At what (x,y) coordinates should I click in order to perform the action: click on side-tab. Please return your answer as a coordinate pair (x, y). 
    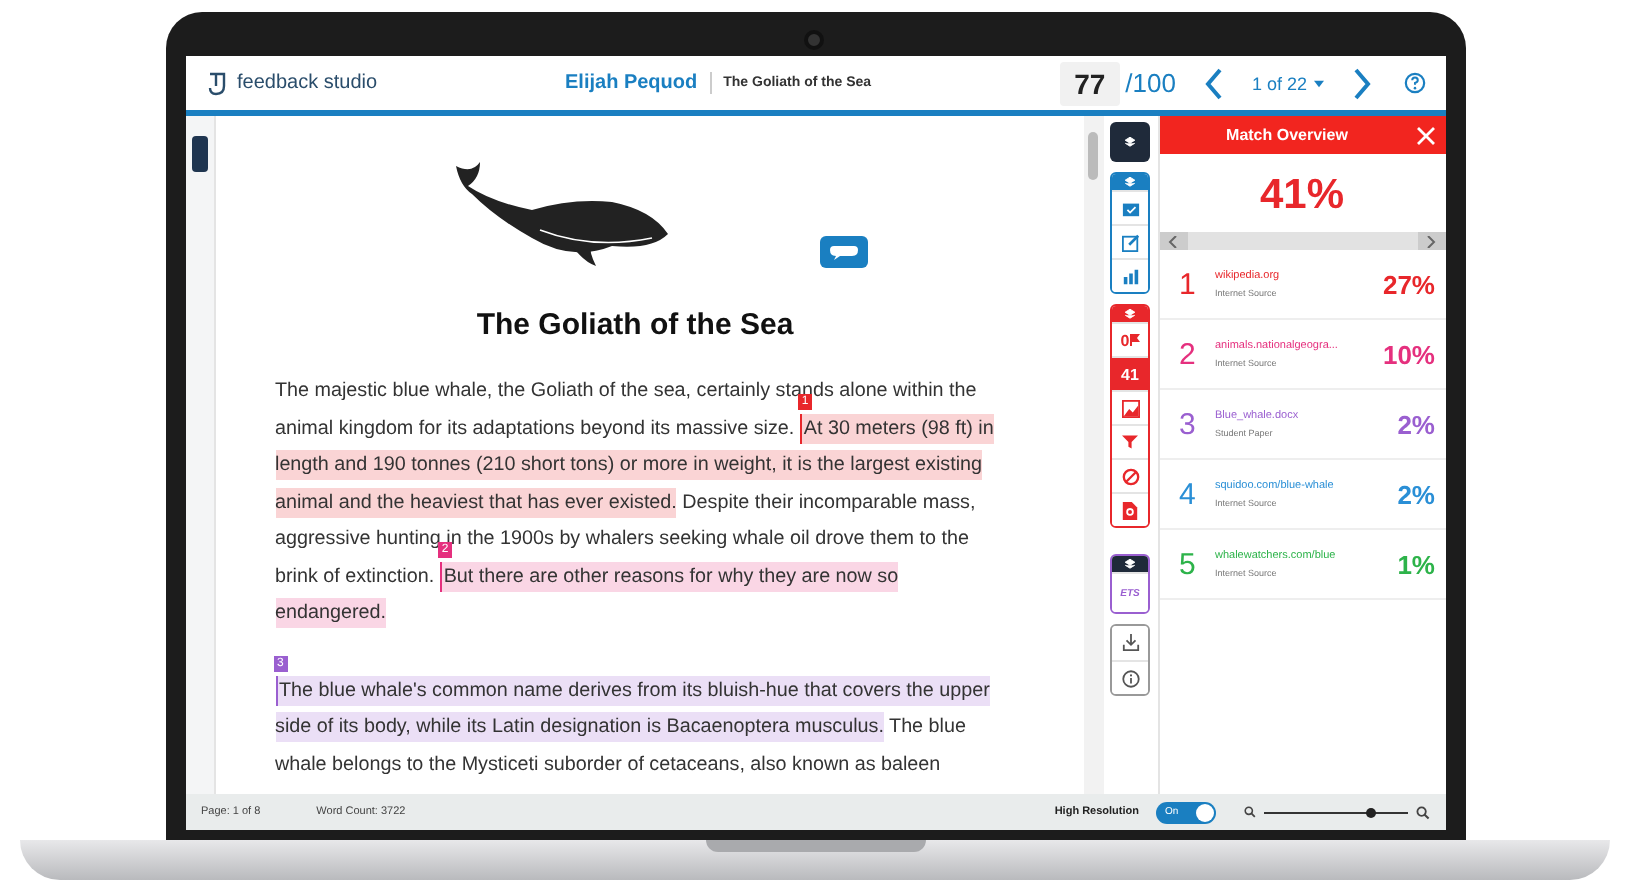
    Looking at the image, I should click on (199, 154).